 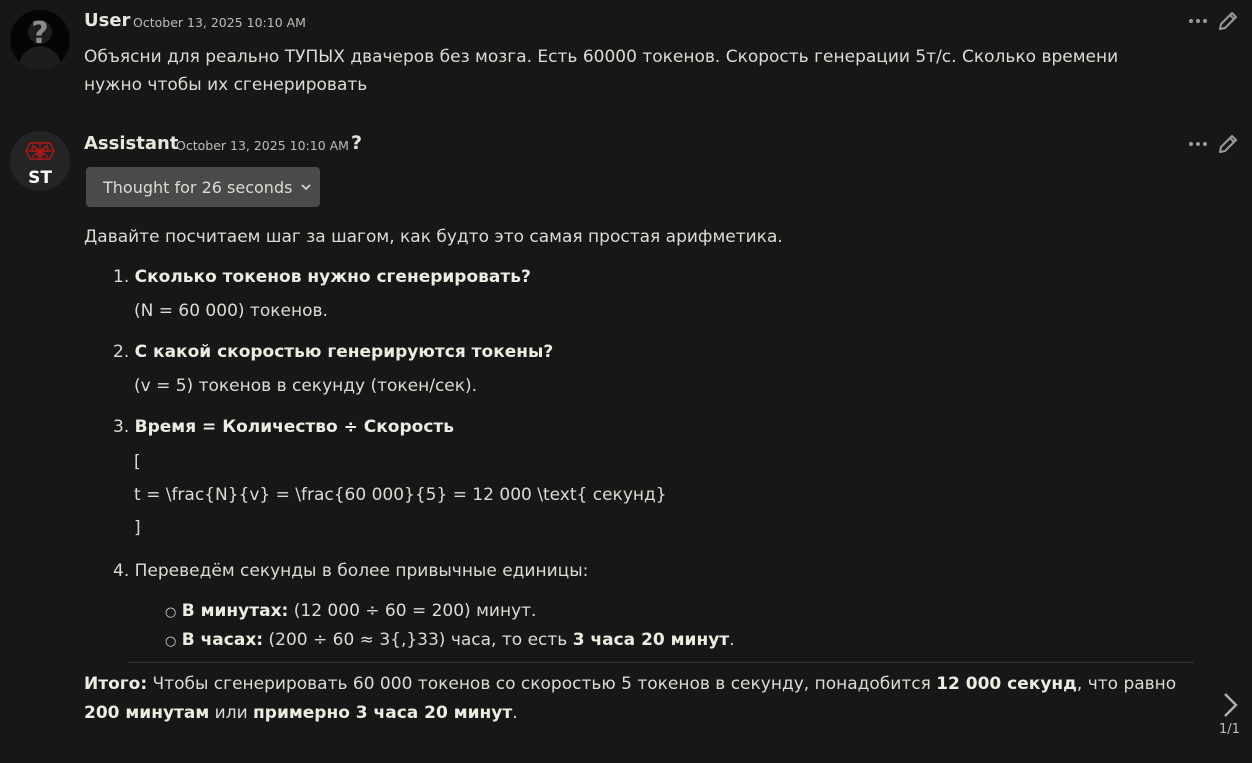 I want to click on assistant-name: Assistant, so click(x=131, y=143).